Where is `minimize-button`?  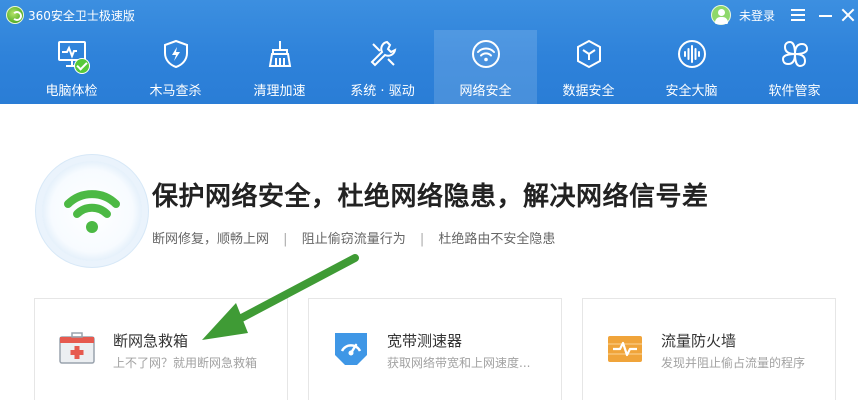 minimize-button is located at coordinates (826, 15).